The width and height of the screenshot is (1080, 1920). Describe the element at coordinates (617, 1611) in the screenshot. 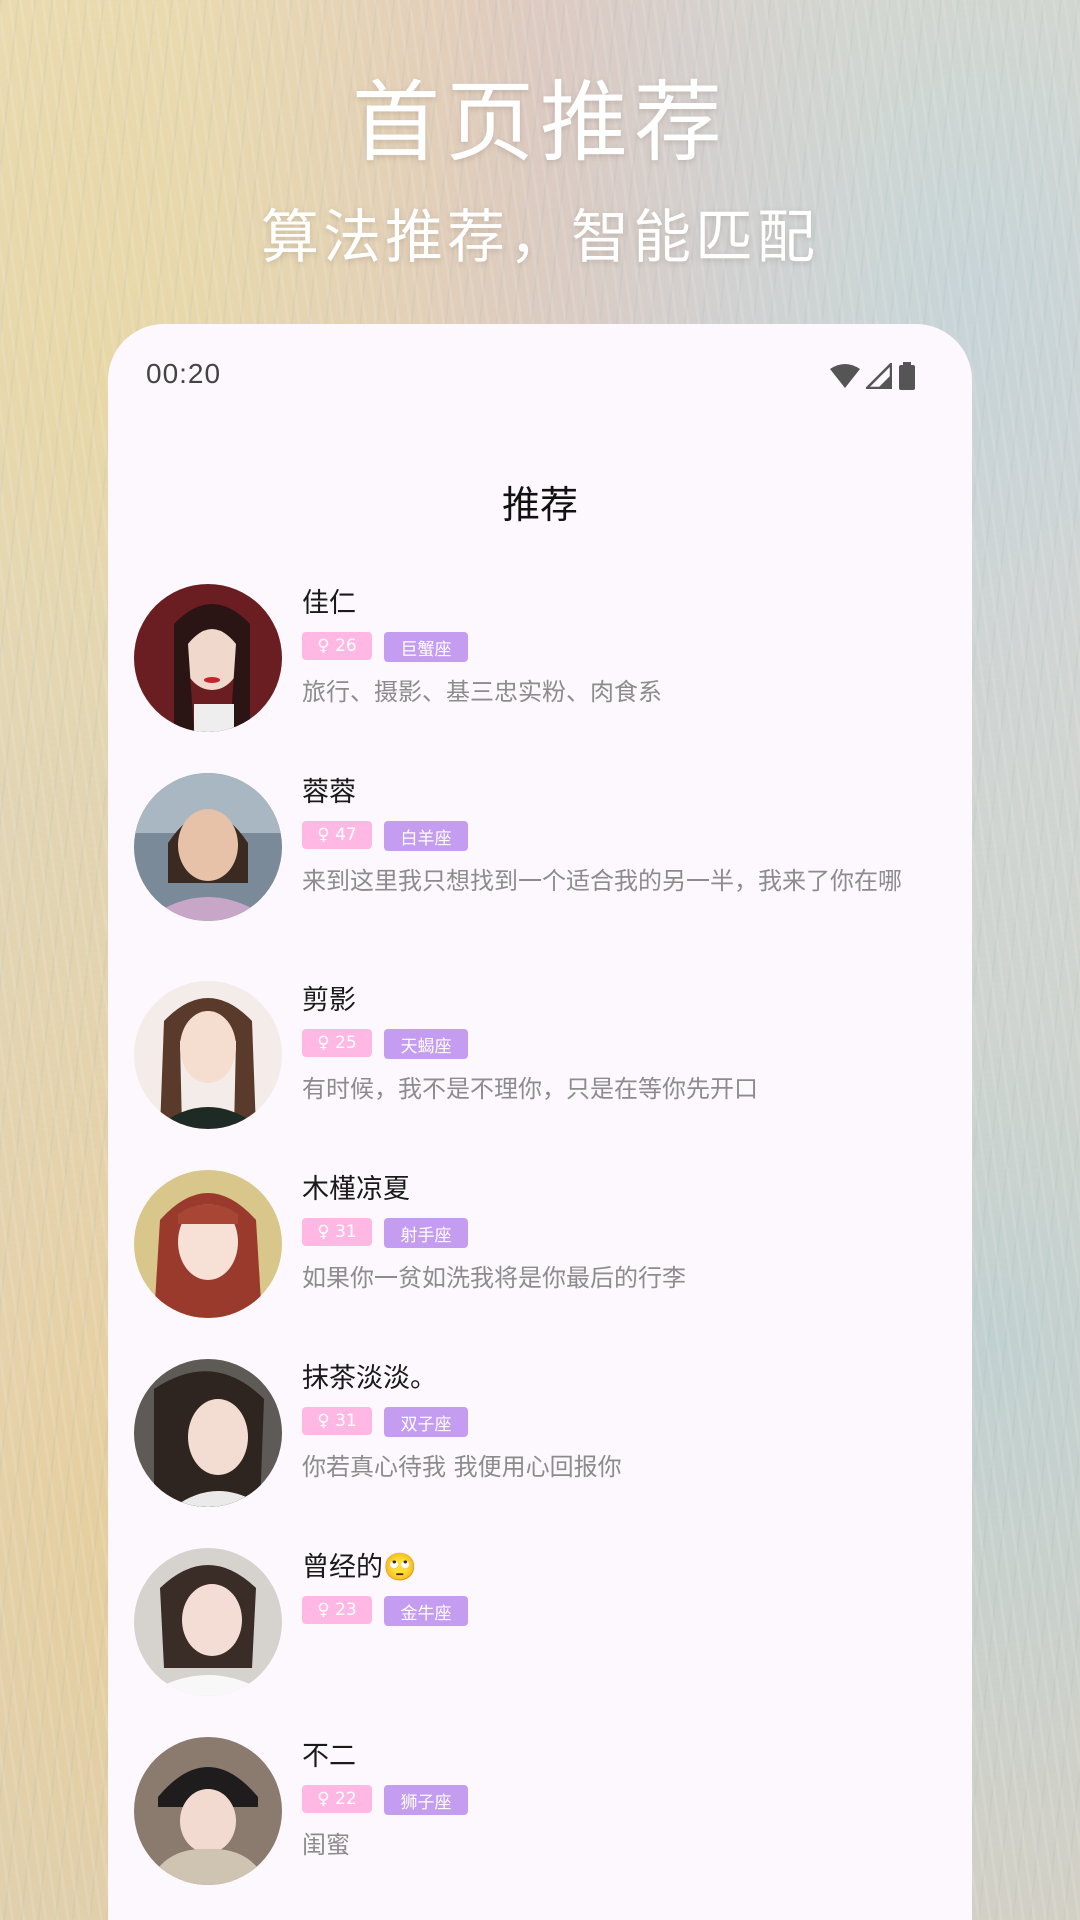

I see `user-tags: ♀ 23 金牛座` at that location.